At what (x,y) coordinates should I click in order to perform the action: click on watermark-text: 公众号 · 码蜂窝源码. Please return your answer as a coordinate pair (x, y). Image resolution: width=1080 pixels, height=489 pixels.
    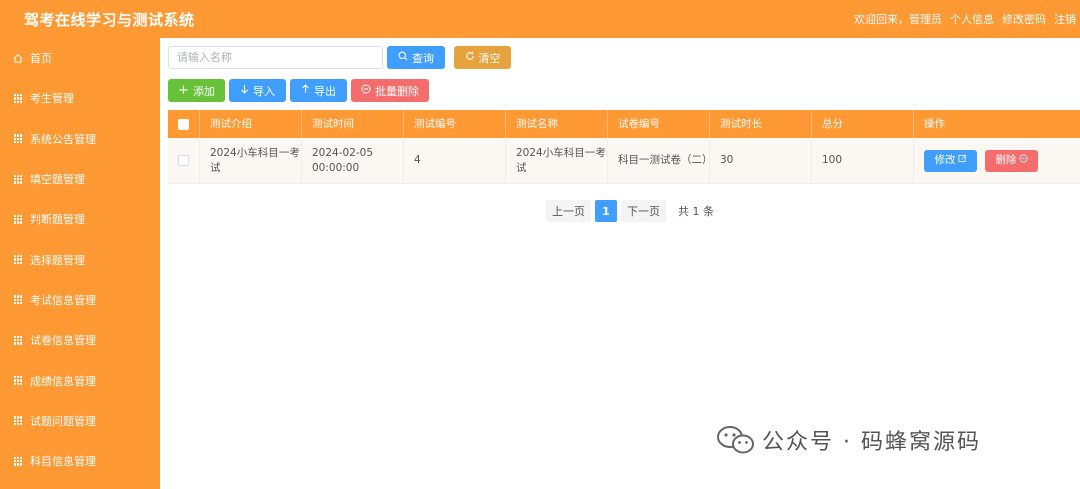
    Looking at the image, I should click on (871, 442).